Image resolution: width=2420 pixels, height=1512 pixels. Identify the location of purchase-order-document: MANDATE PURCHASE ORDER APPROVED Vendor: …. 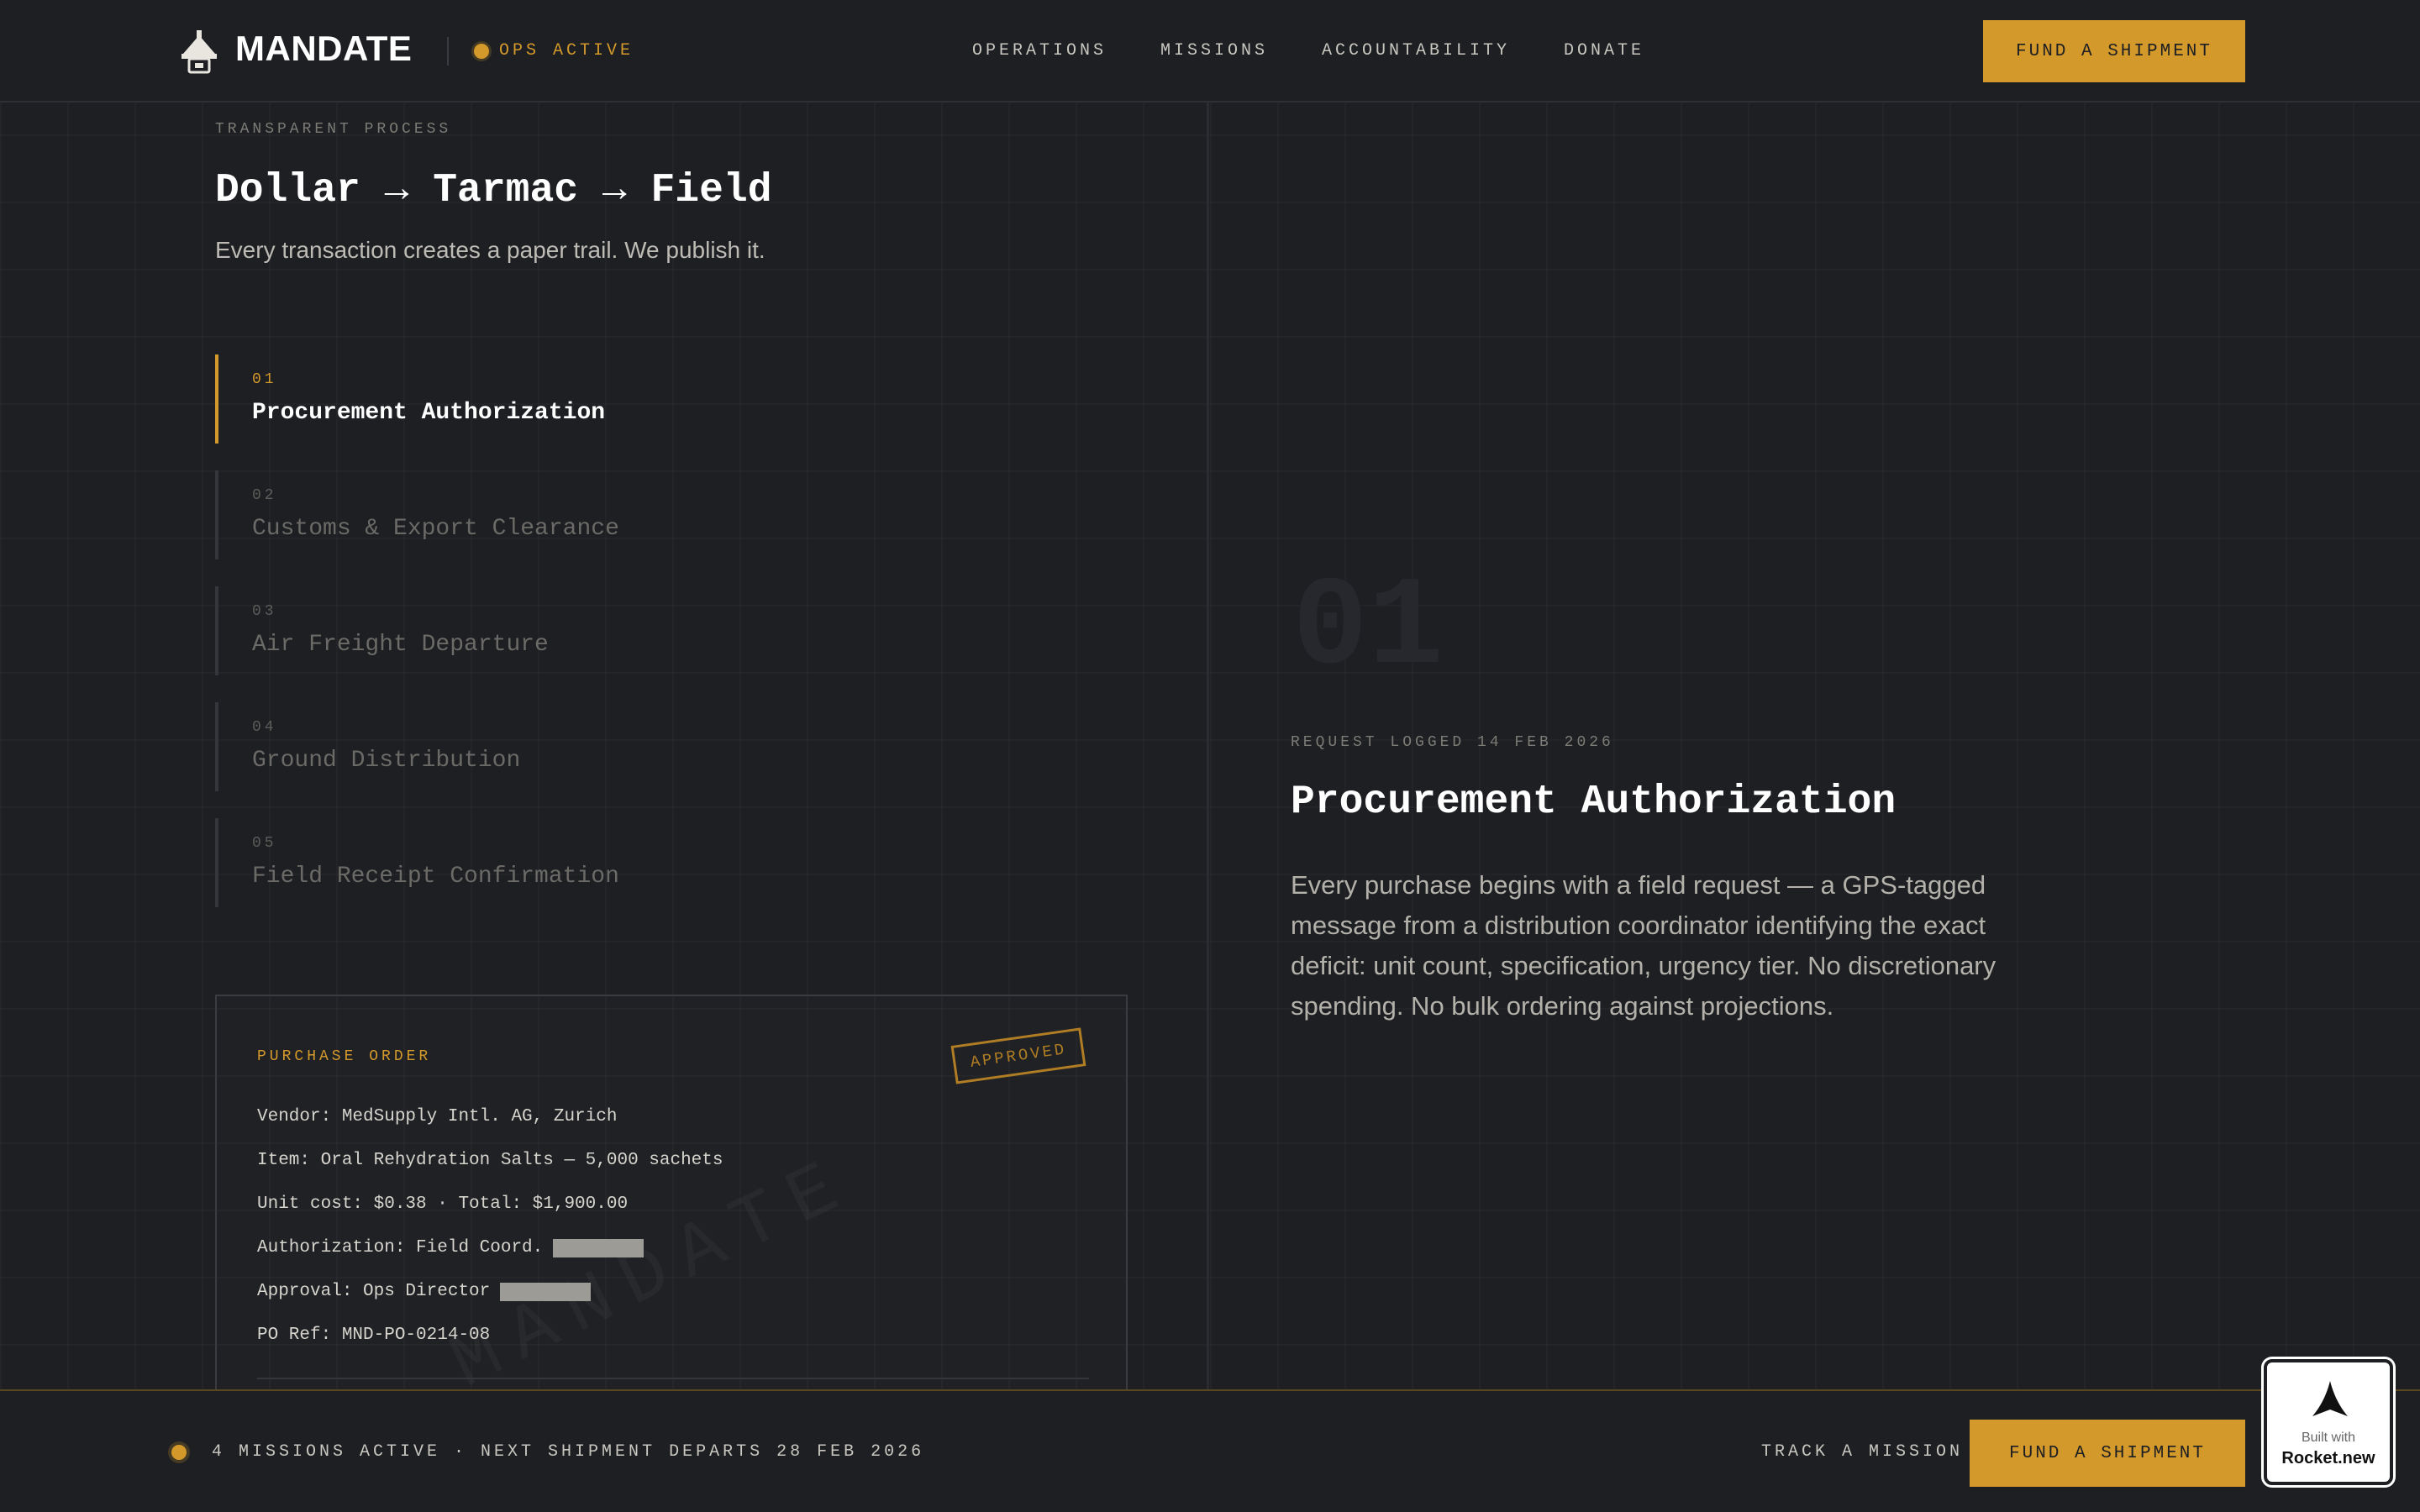
(672, 1196).